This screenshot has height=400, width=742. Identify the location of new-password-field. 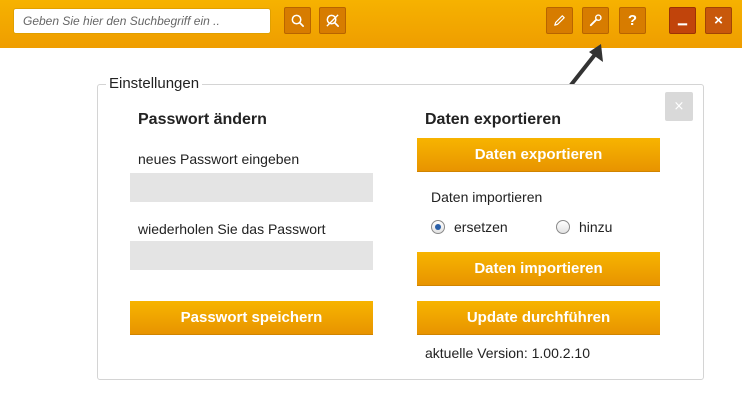
(251, 187).